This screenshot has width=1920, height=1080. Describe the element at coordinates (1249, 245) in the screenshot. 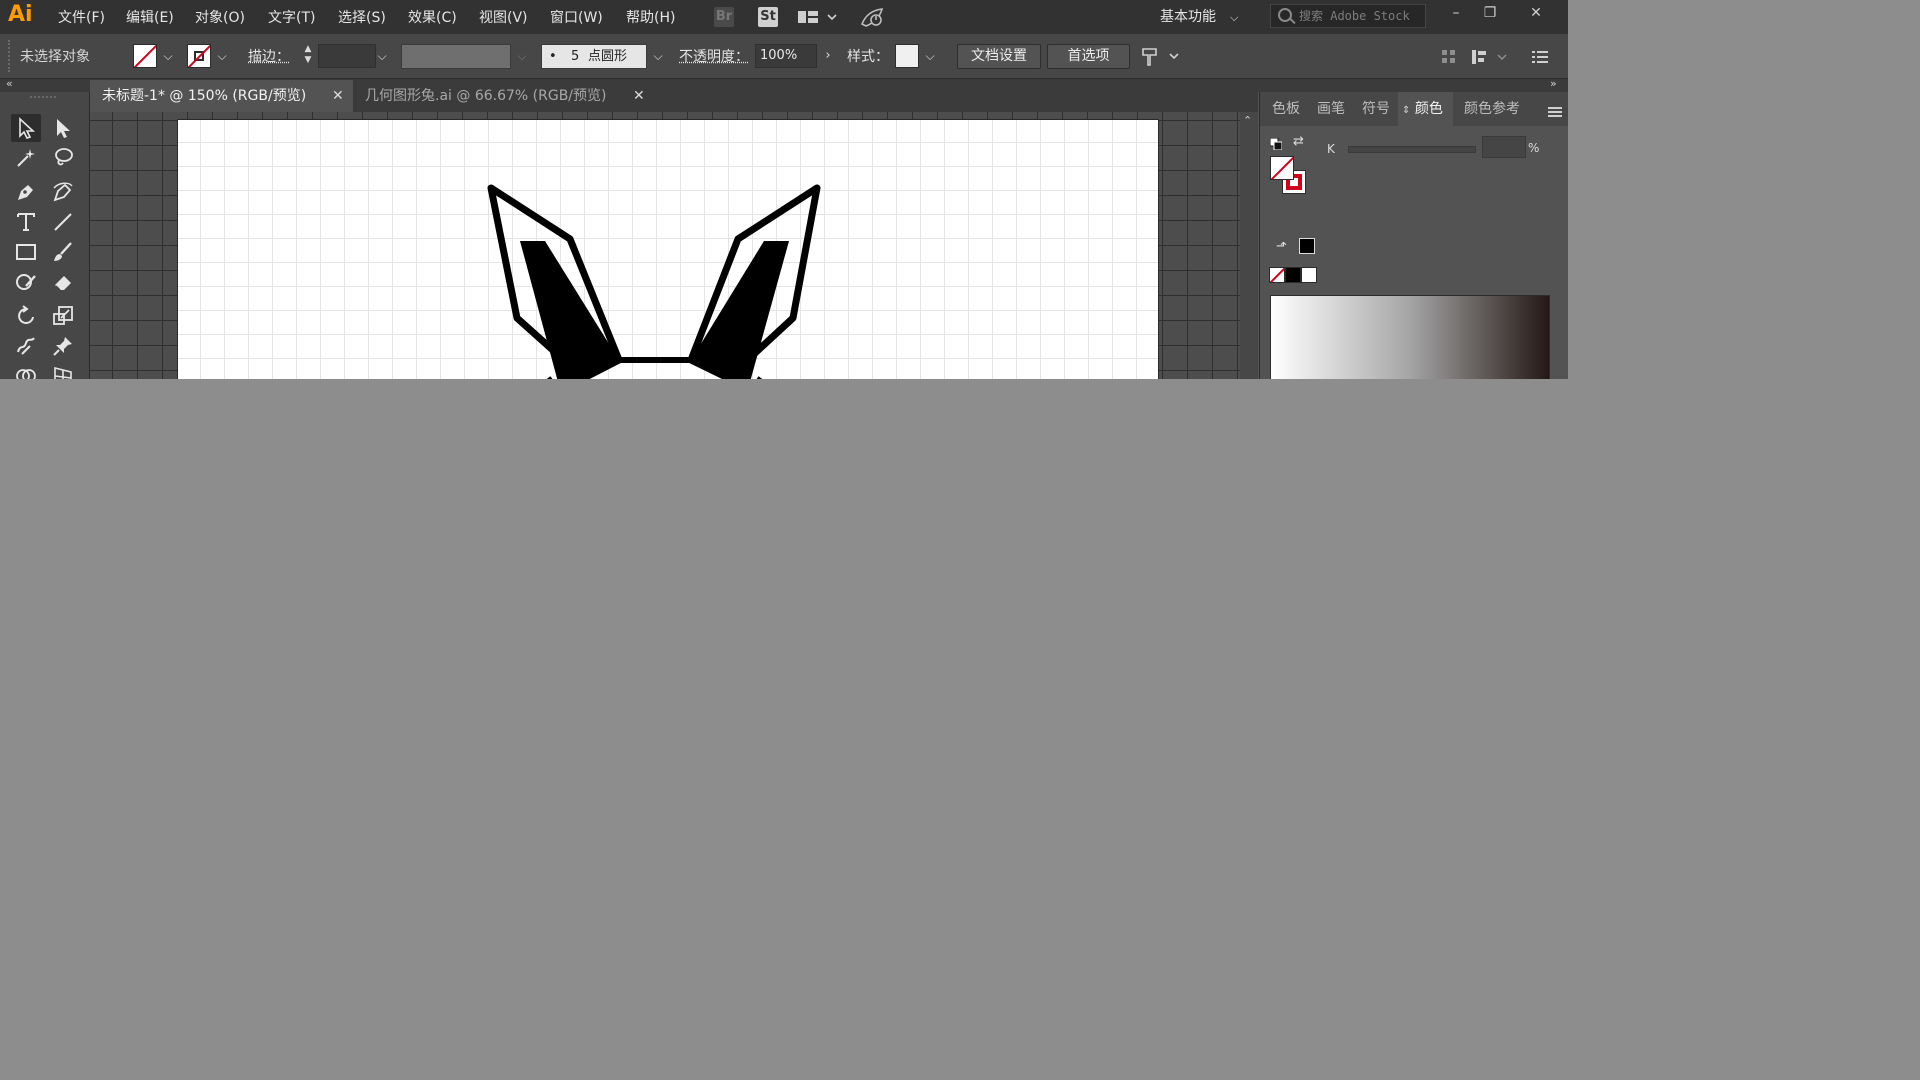

I see `vertical-scrollbar: ⌃` at that location.